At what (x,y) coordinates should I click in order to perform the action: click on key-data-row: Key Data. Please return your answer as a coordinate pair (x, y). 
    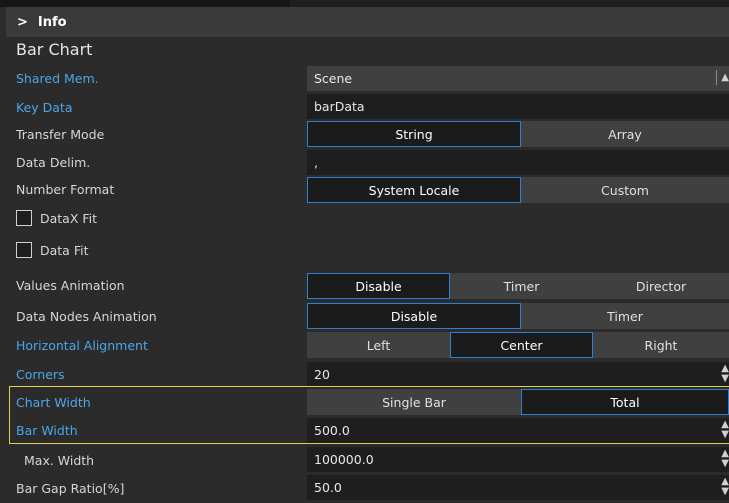
    Looking at the image, I should click on (44, 107).